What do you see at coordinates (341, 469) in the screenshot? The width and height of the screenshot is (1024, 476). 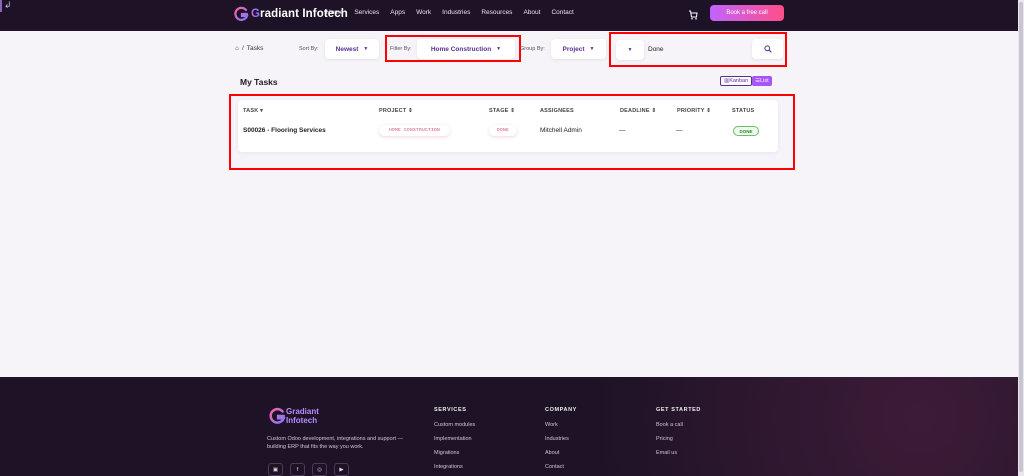 I see `youtube-icon: ▶` at bounding box center [341, 469].